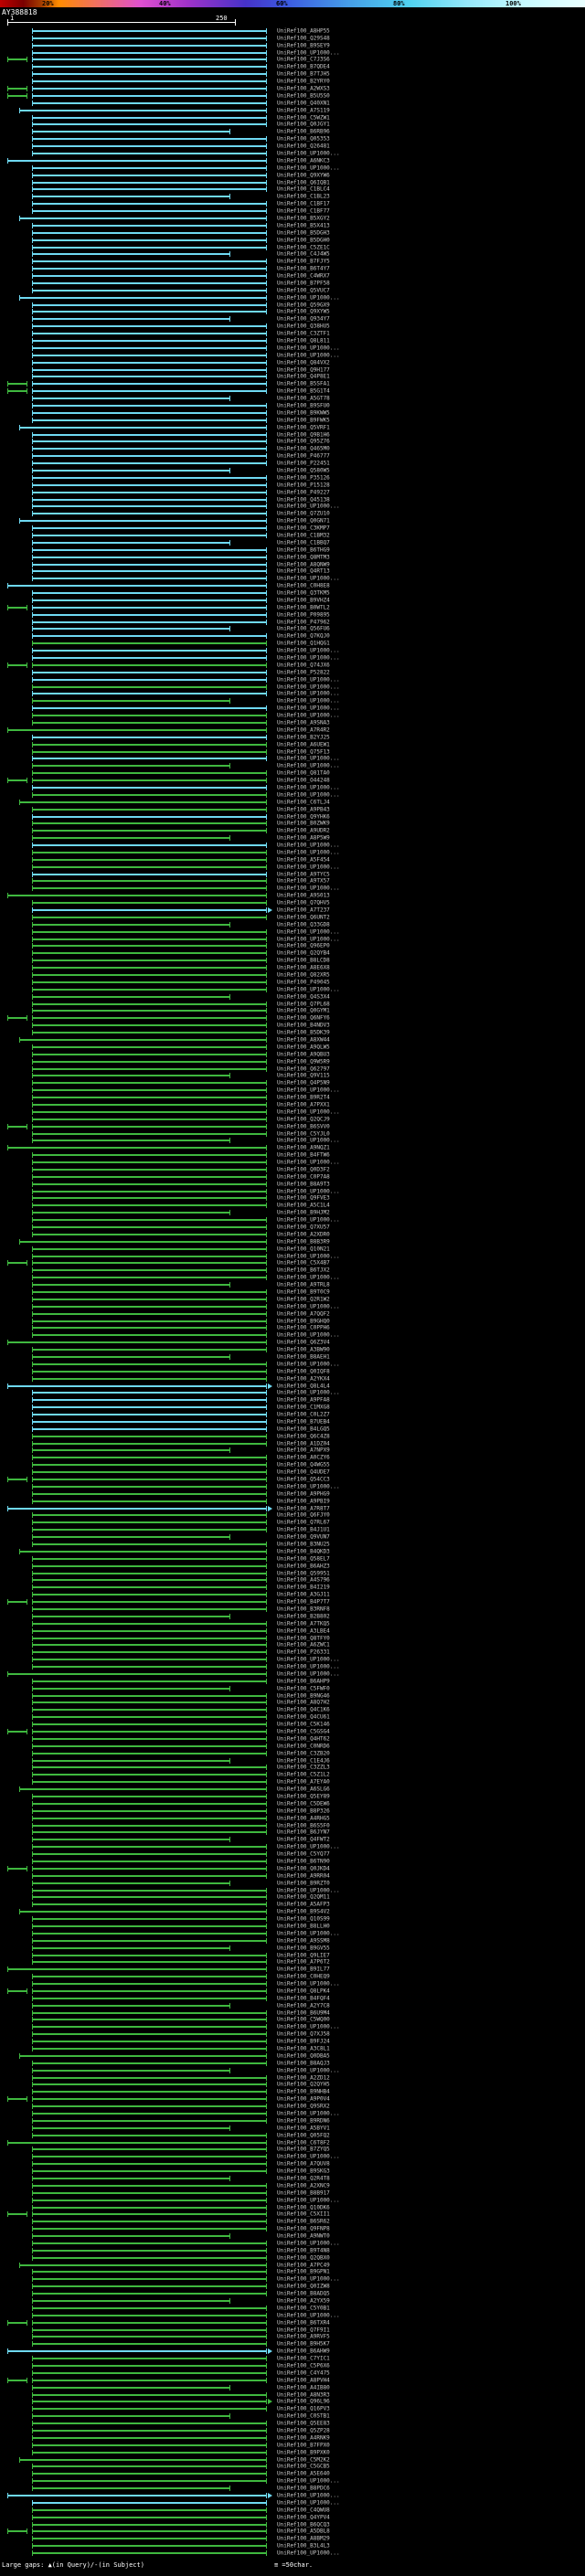 This screenshot has width=585, height=2576. Describe the element at coordinates (303, 2531) in the screenshot. I see `hit-label: UniRef100_A5DBL8` at that location.